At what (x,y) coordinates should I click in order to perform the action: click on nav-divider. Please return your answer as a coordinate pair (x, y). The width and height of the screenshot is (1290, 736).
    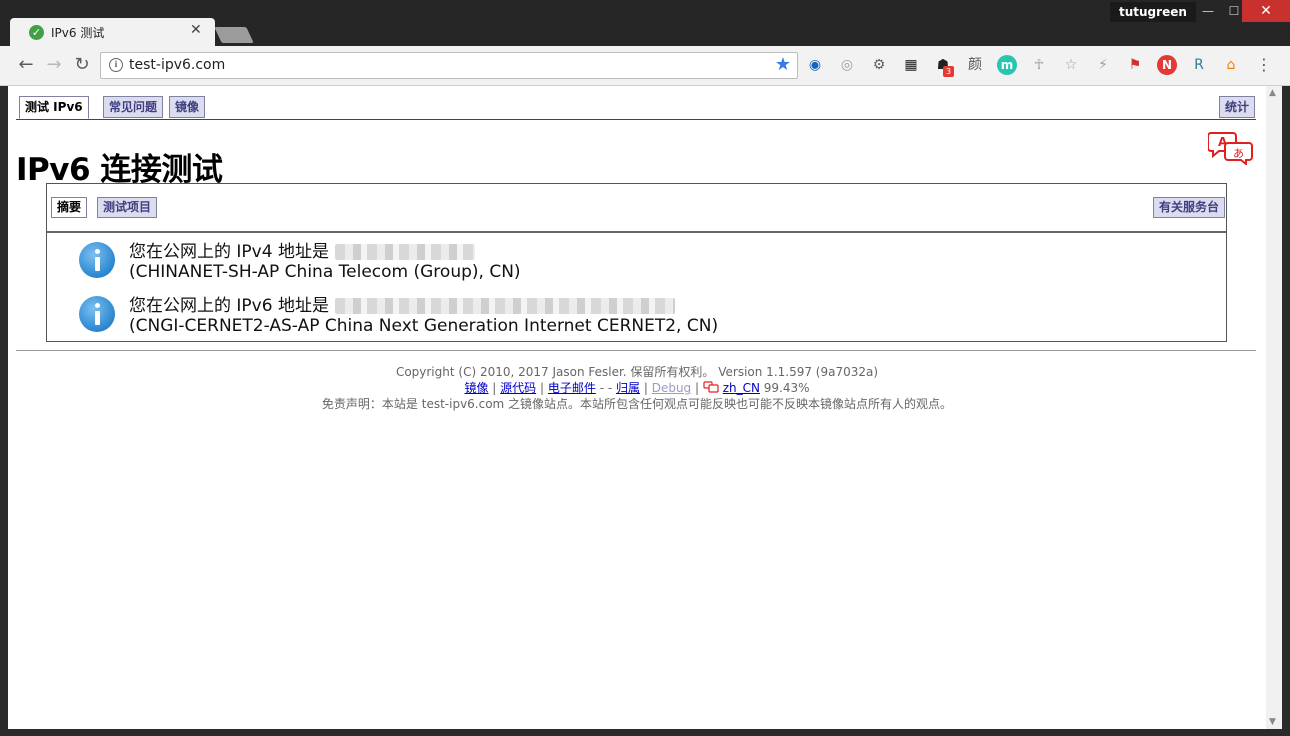
    Looking at the image, I should click on (636, 119).